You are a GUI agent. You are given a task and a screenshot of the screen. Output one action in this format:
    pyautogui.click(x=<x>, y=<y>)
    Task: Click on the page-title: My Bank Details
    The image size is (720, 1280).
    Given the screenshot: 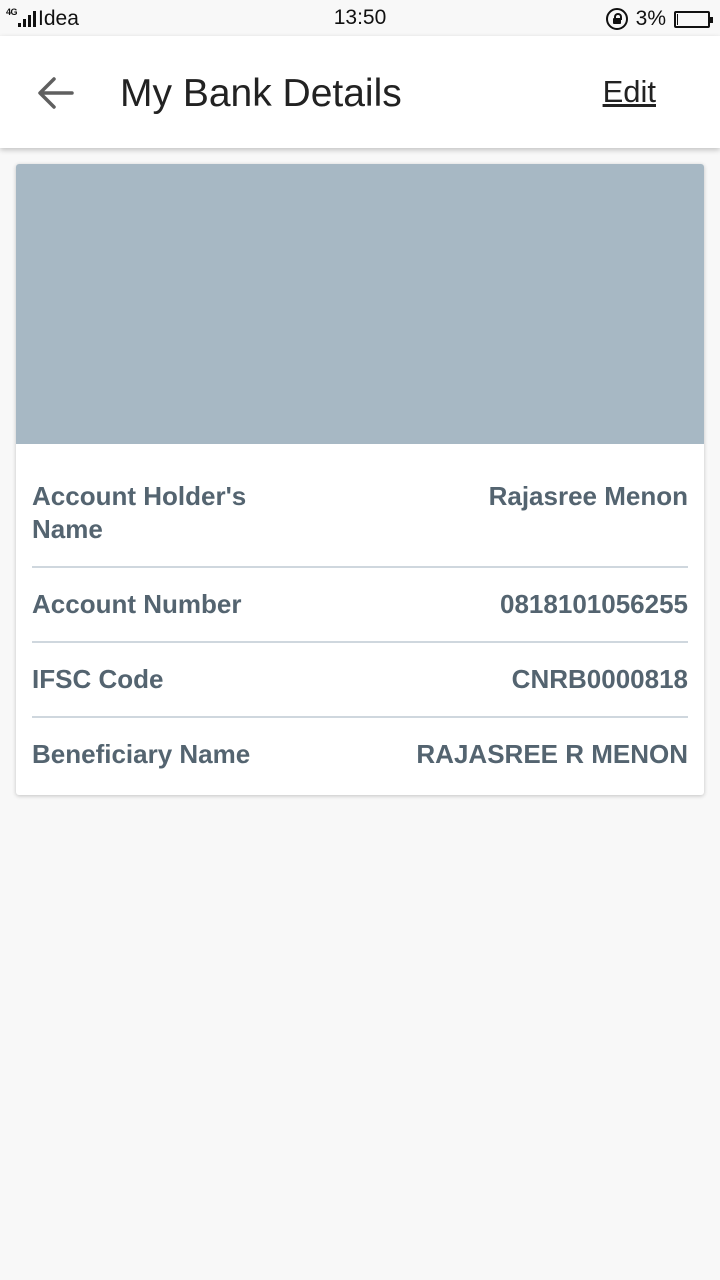 What is the action you would take?
    pyautogui.click(x=261, y=93)
    